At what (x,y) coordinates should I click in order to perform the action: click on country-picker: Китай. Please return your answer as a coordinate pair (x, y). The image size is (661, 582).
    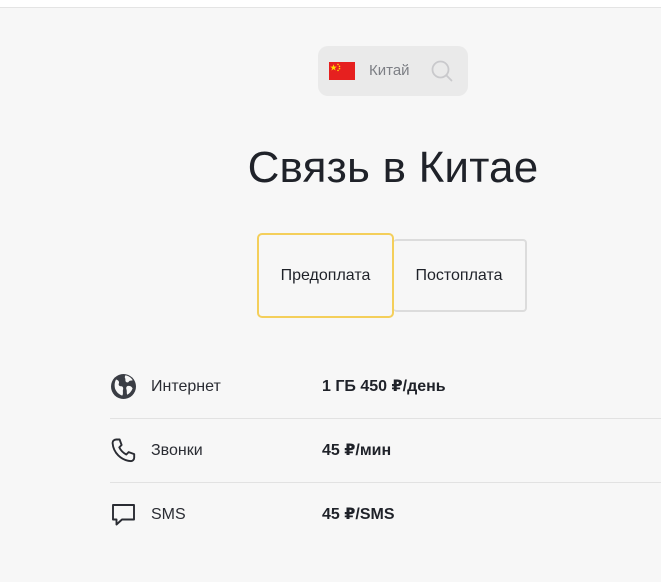
    Looking at the image, I should click on (393, 71).